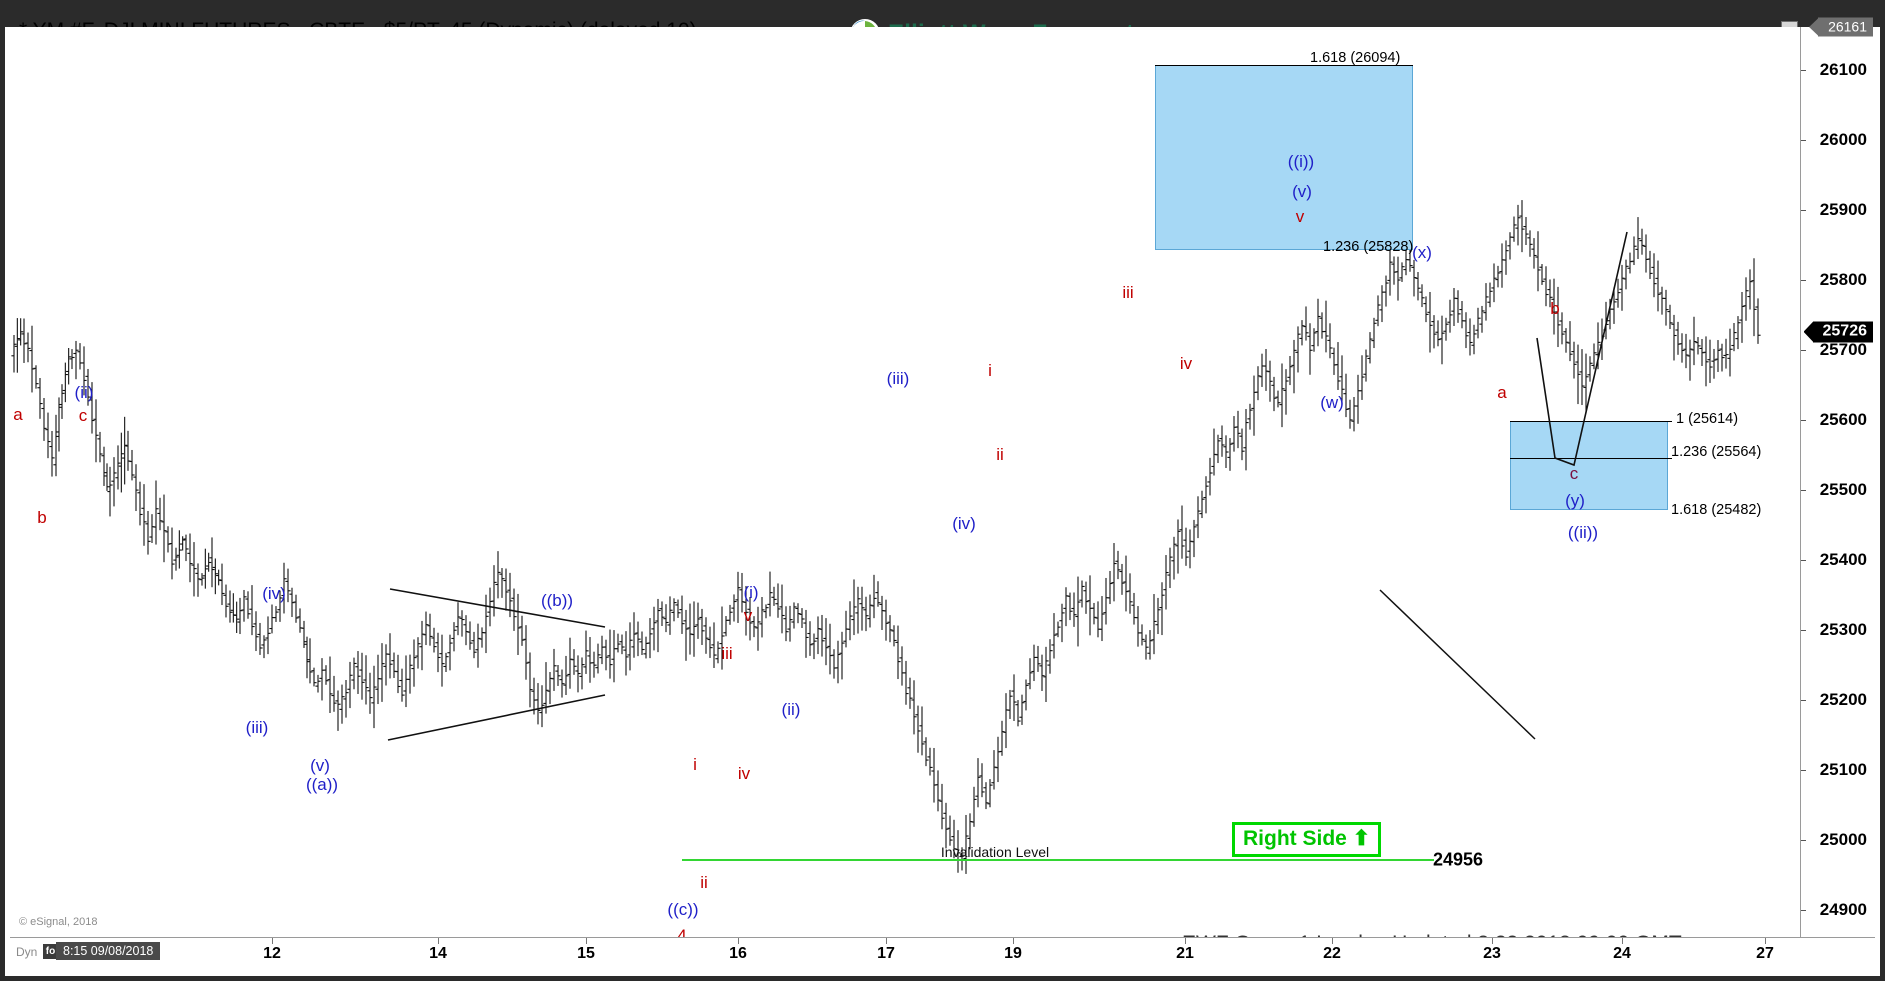 The image size is (1885, 981). Describe the element at coordinates (1843, 700) in the screenshot. I see `price-tick-label: 25200` at that location.